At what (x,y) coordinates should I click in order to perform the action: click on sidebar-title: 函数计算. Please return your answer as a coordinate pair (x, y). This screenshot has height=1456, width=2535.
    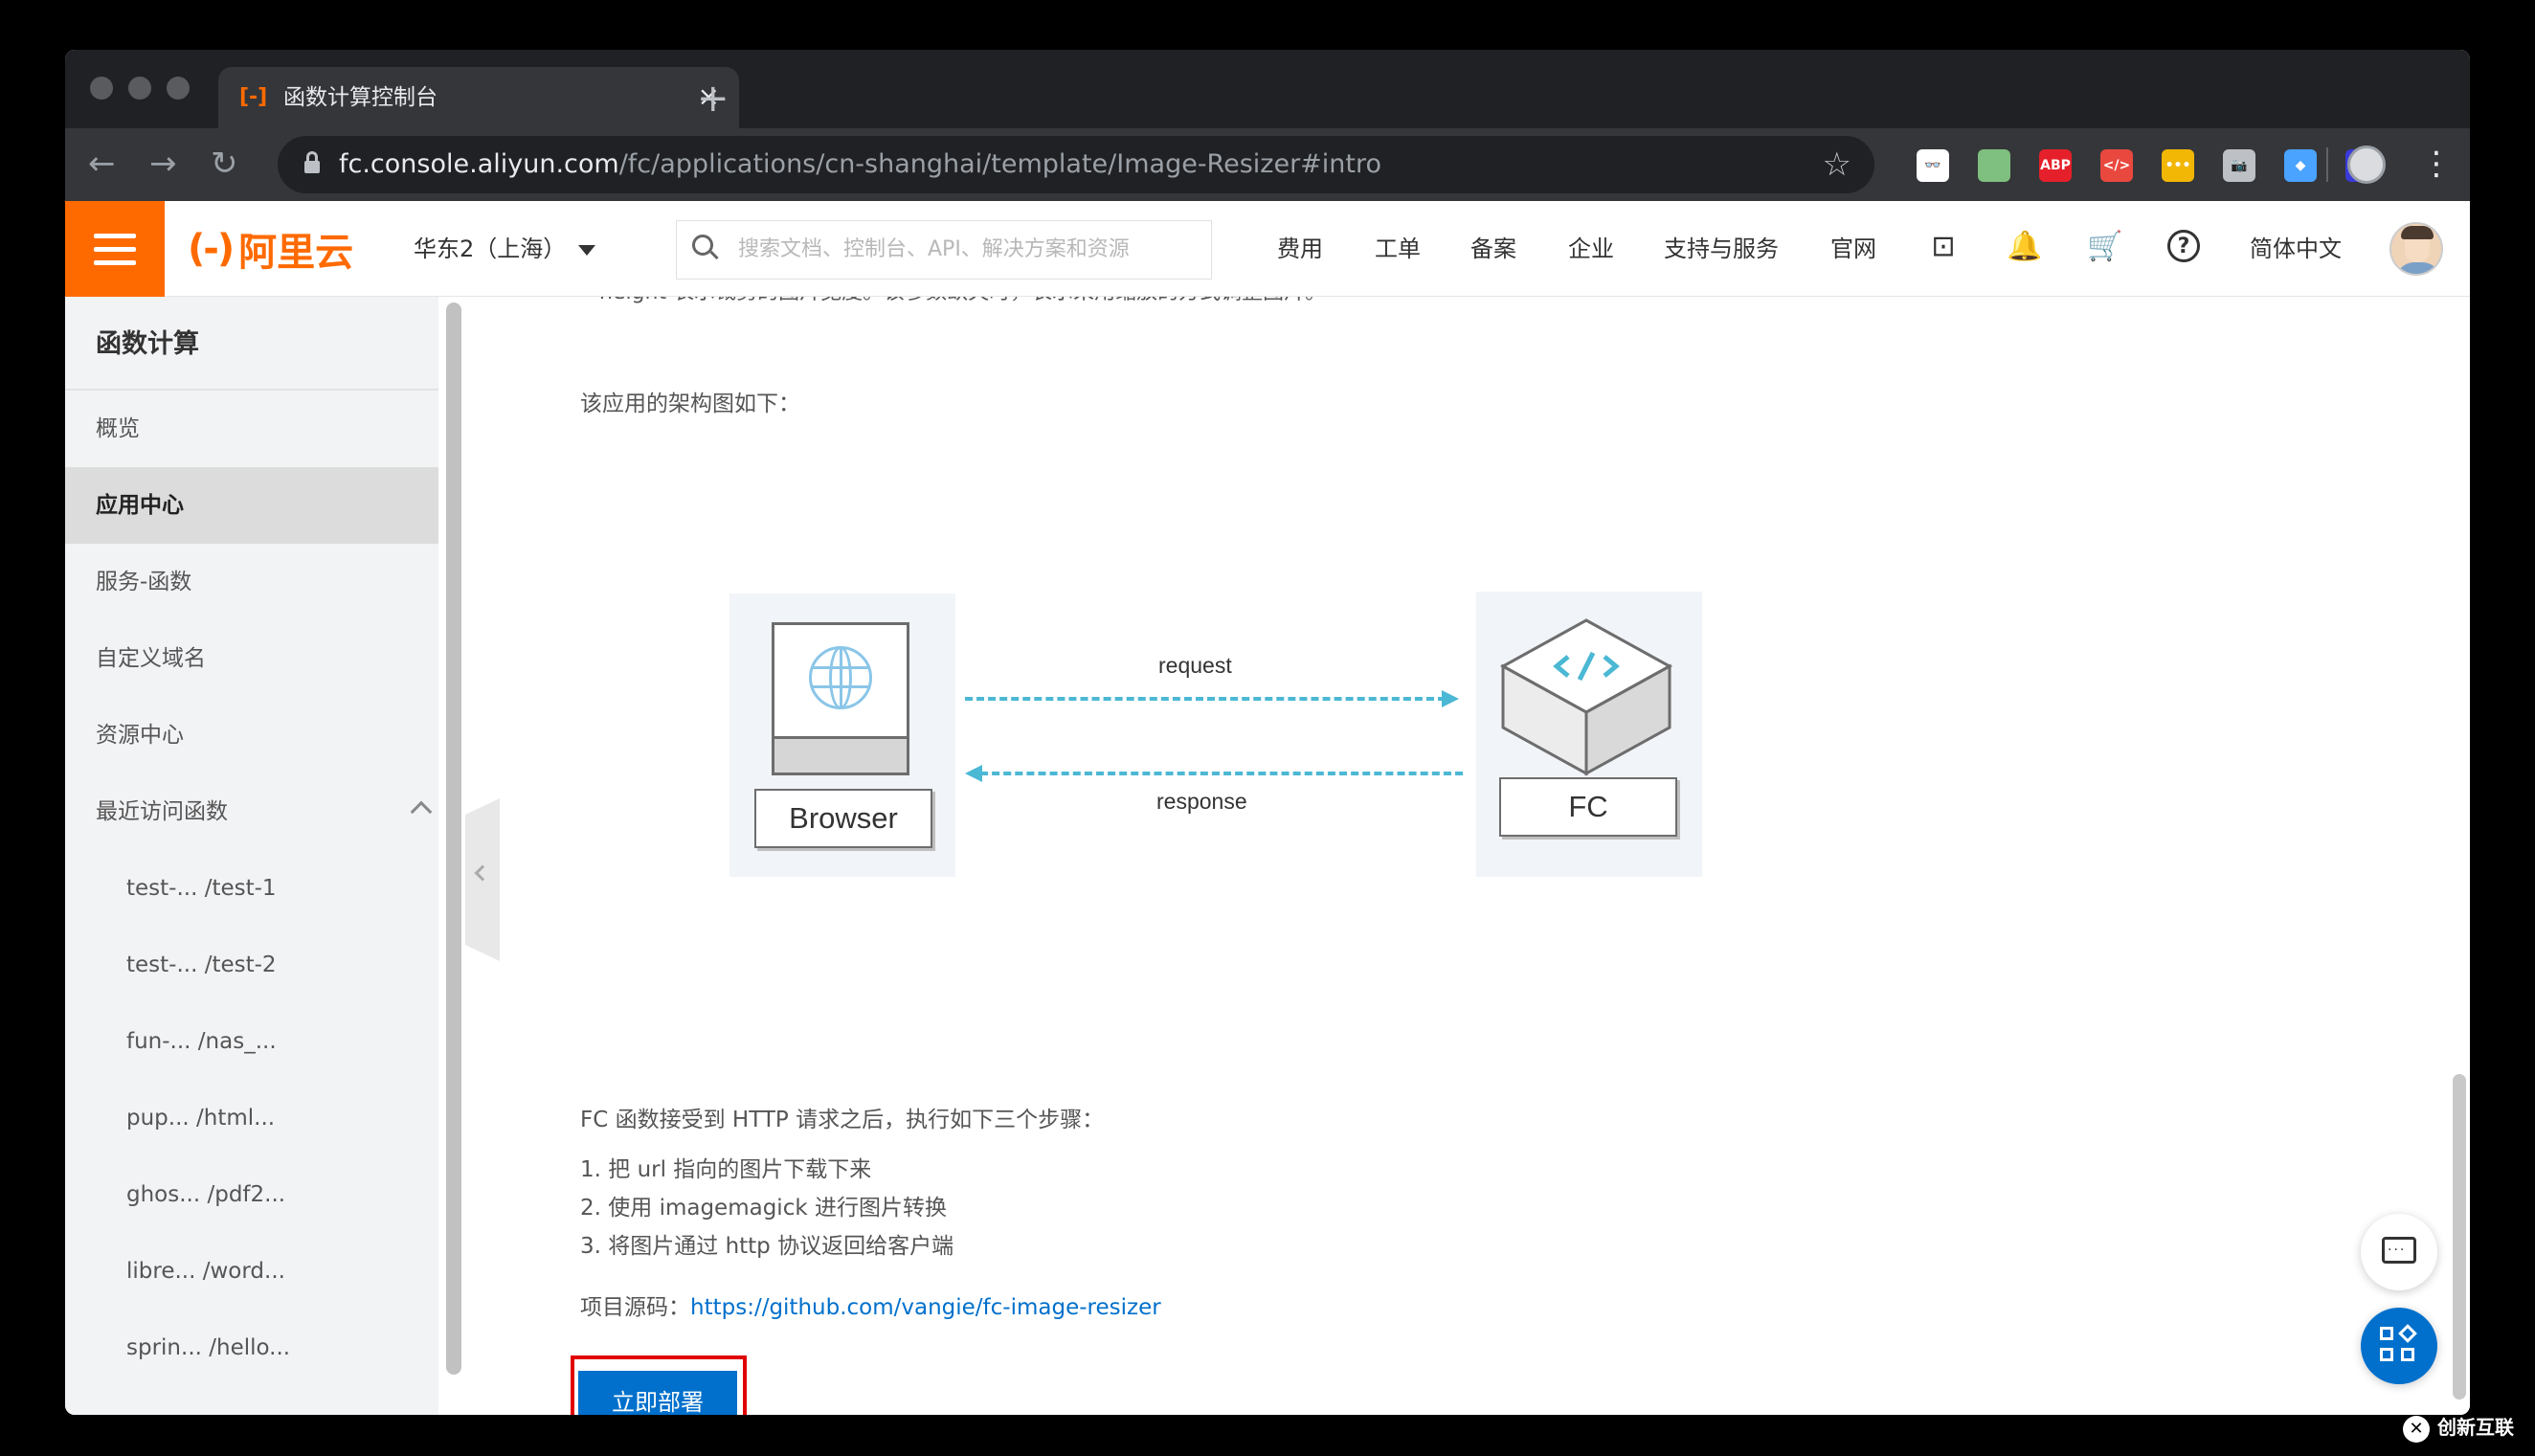
    Looking at the image, I should click on (147, 344).